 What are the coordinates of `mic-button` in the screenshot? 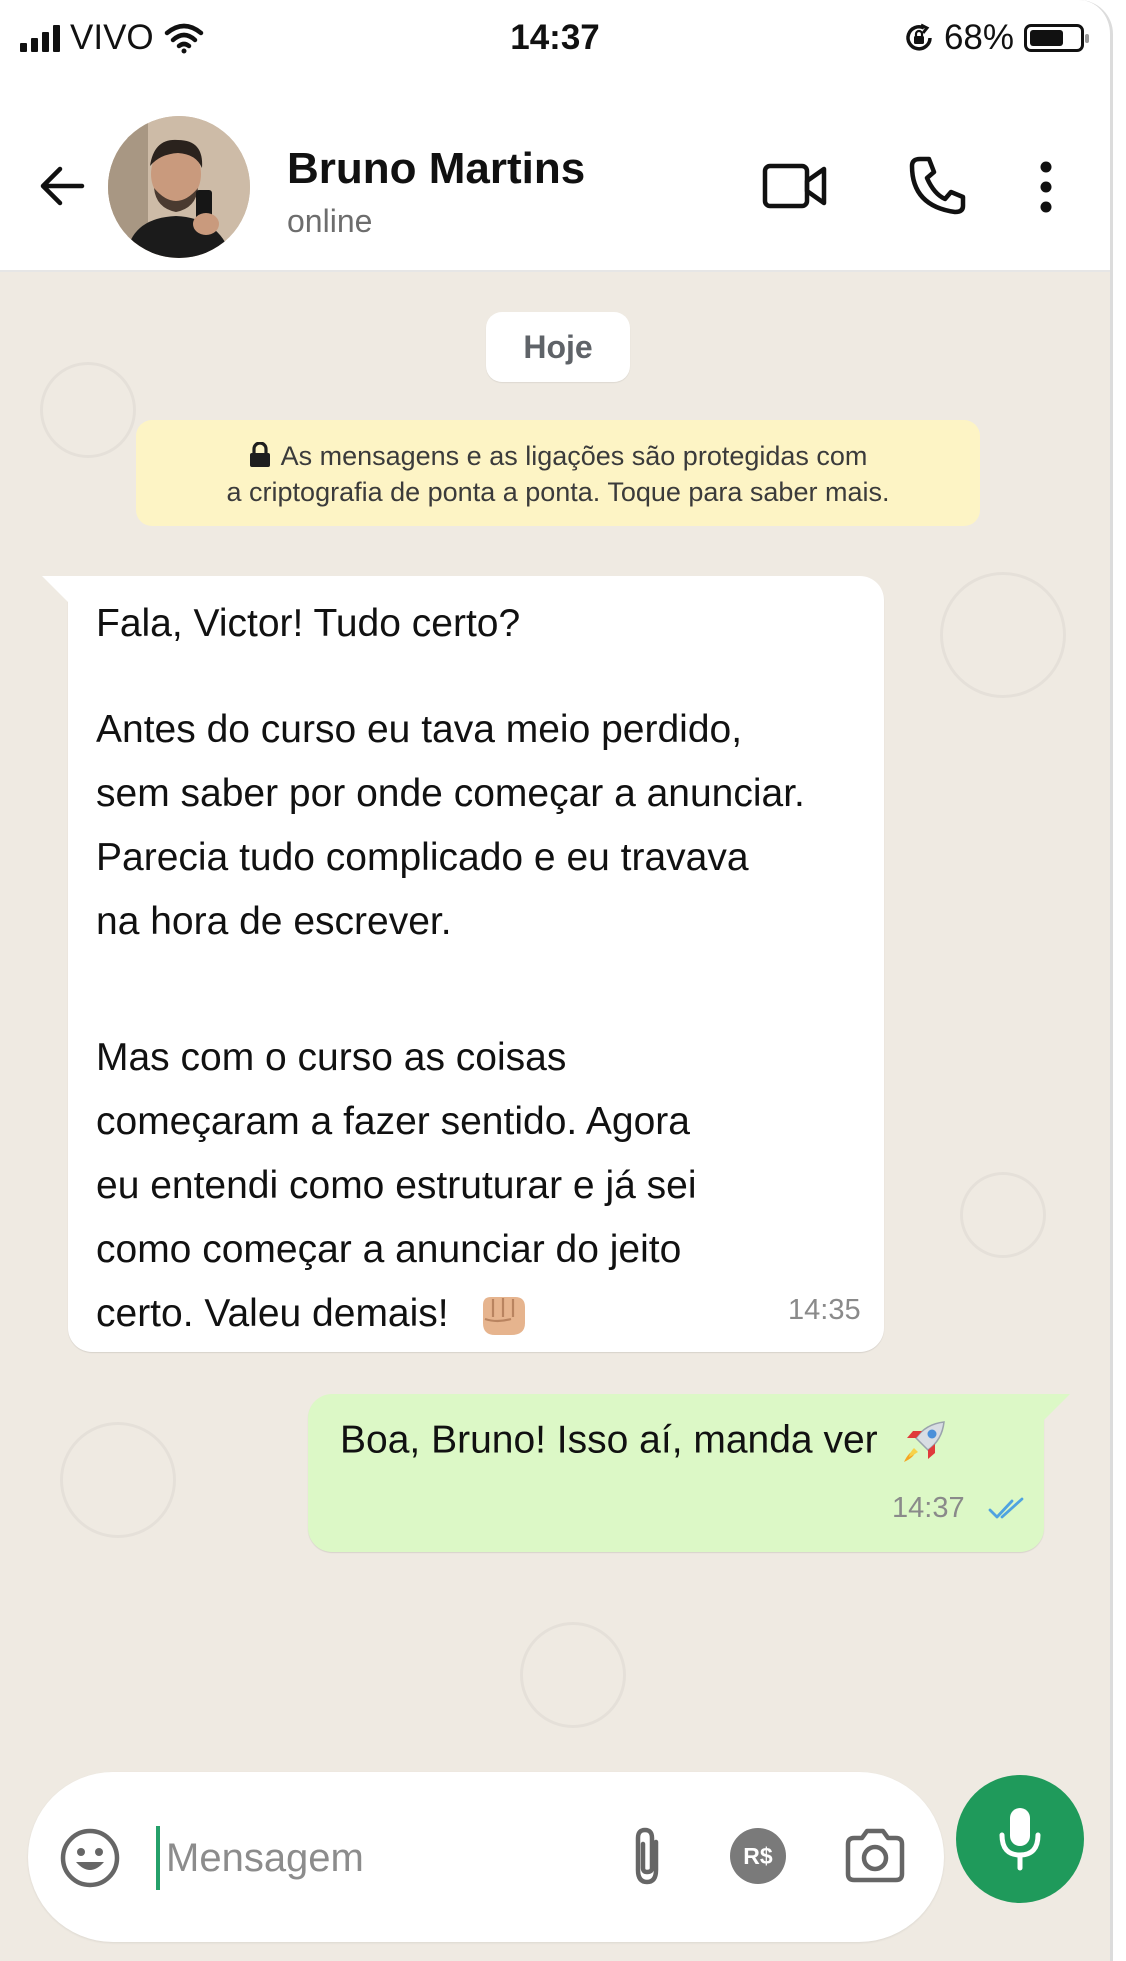 It's located at (1020, 1839).